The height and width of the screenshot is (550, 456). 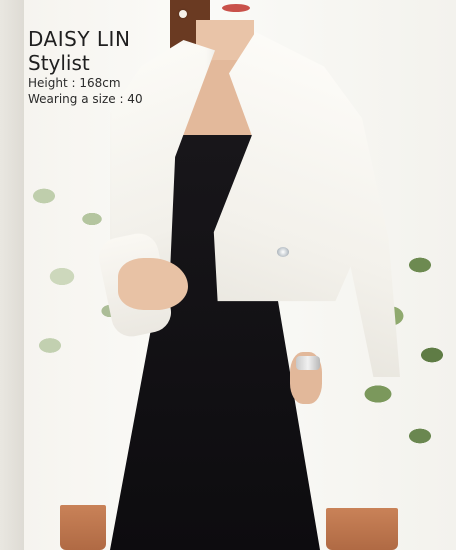 I want to click on model-name: DAISY LIN, so click(x=79, y=39).